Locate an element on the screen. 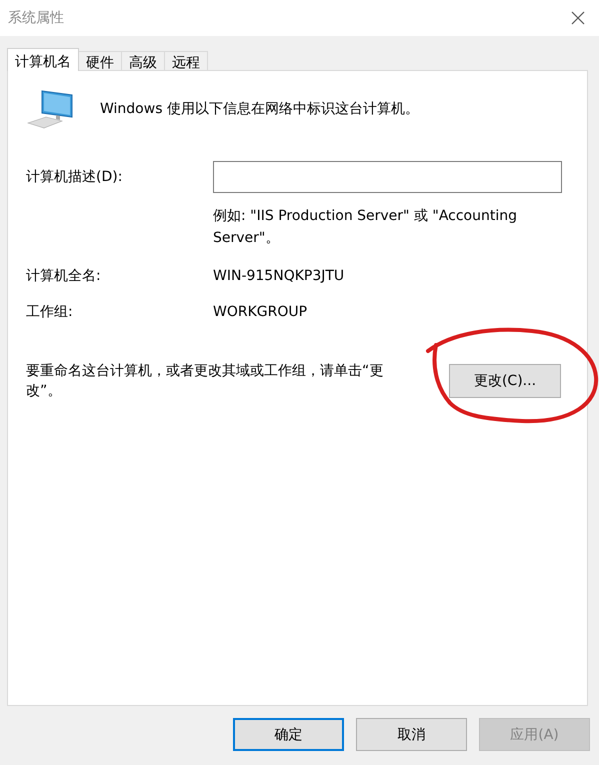  tab: 高级 is located at coordinates (143, 60).